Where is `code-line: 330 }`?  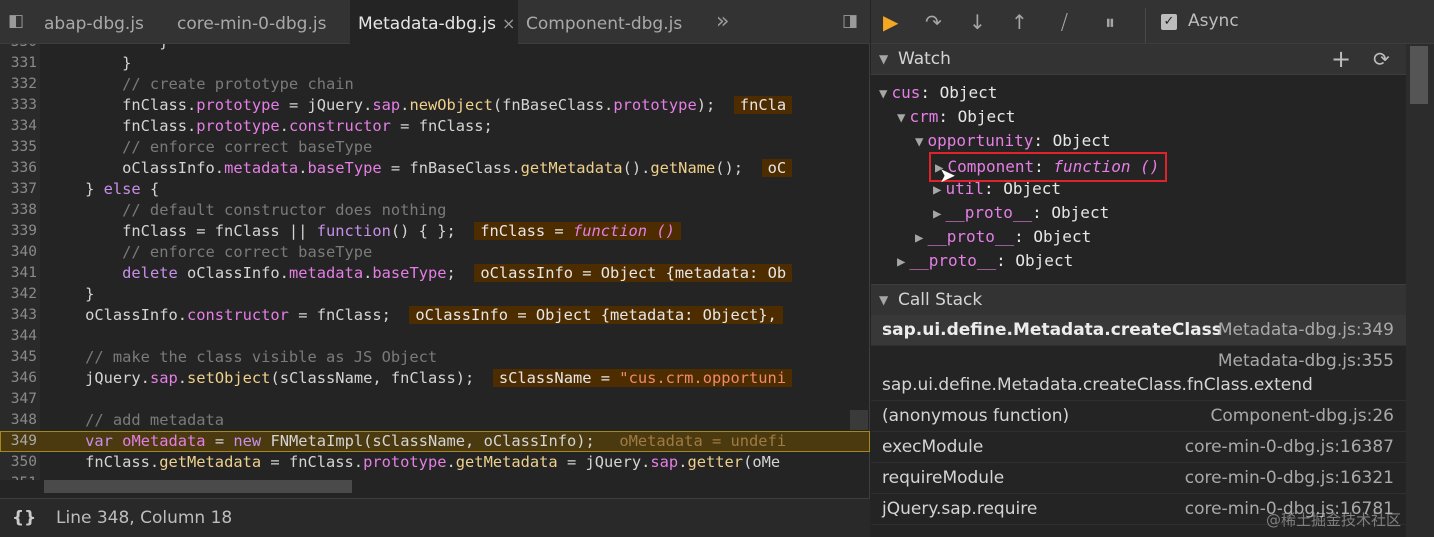
code-line: 330 } is located at coordinates (435, 48).